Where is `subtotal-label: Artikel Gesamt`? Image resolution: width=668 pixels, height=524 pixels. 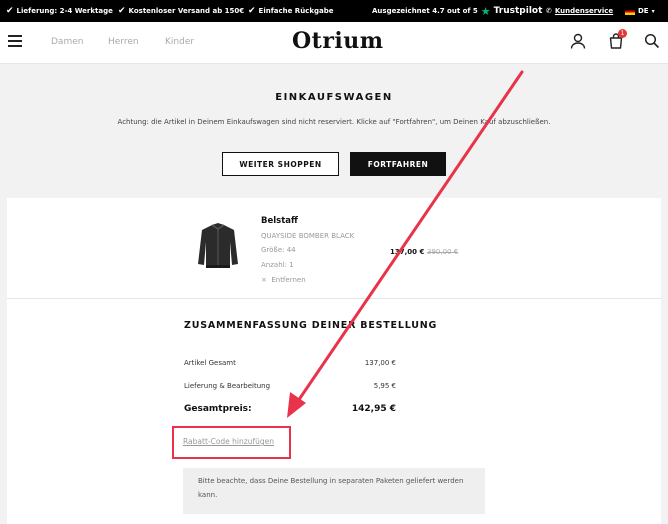 subtotal-label: Artikel Gesamt is located at coordinates (210, 363).